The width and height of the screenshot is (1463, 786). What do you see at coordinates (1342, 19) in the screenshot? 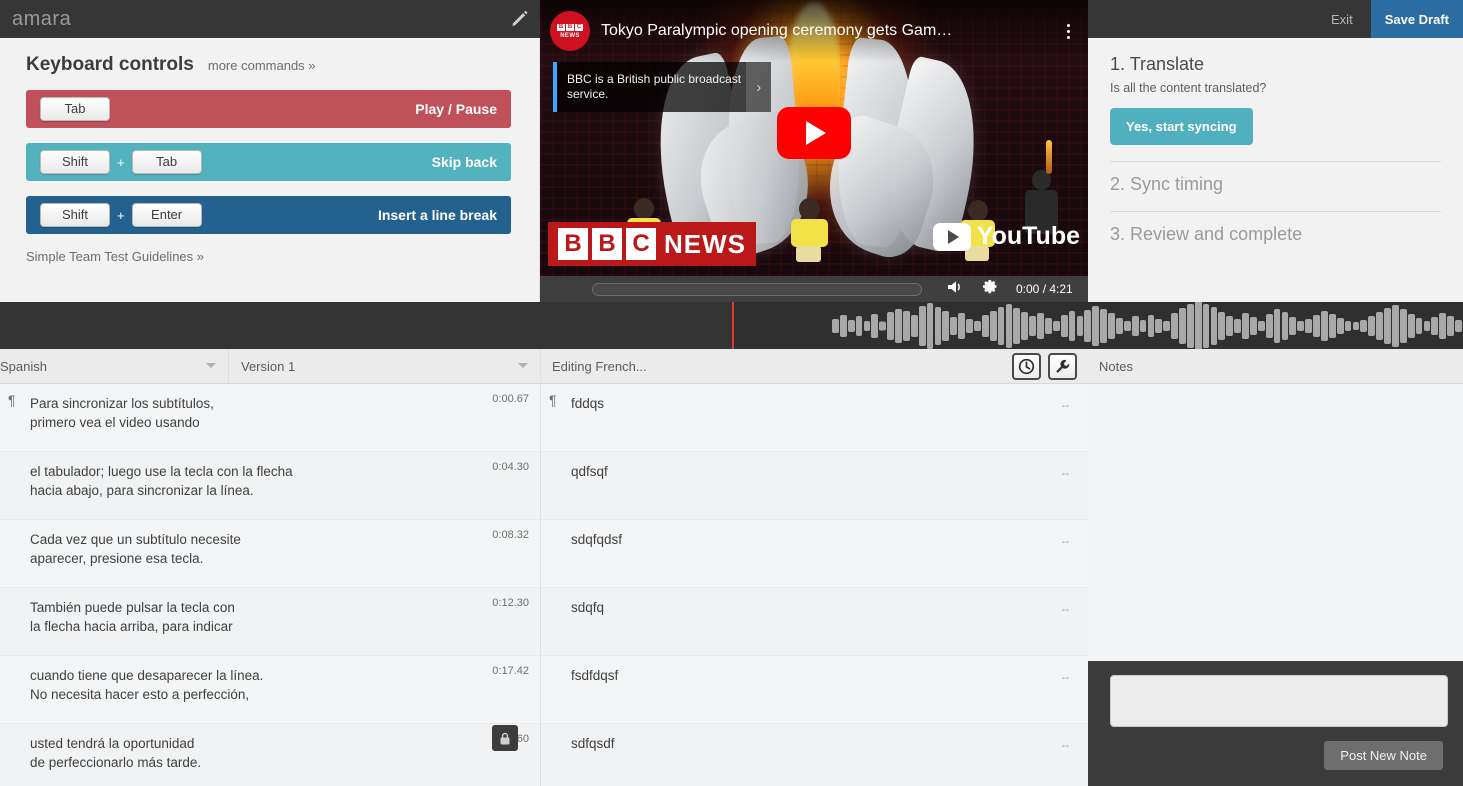
I see `exit-button: Exit` at bounding box center [1342, 19].